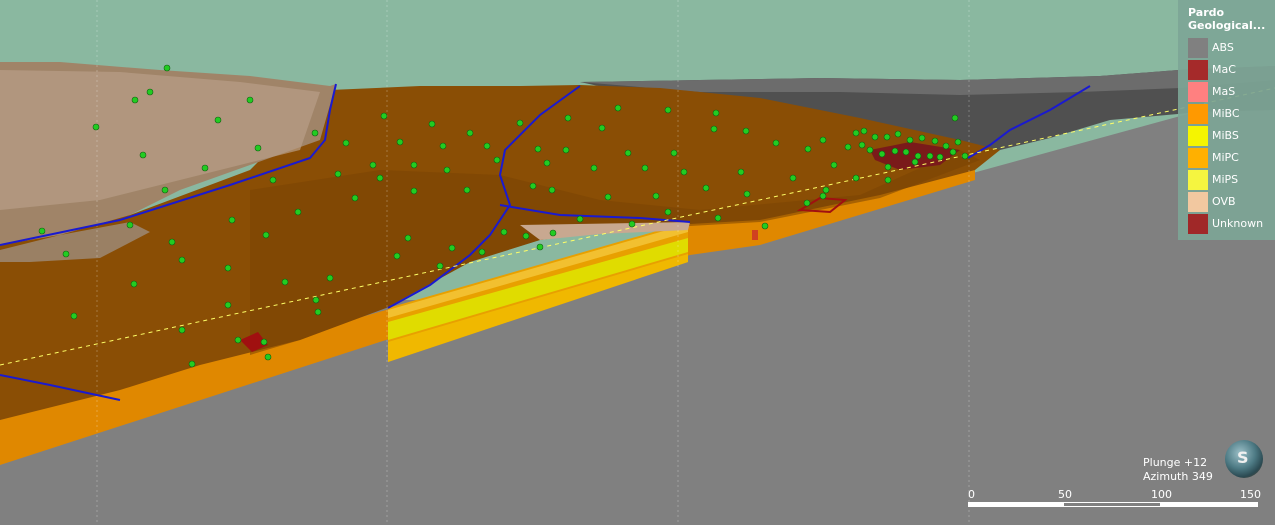  Describe the element at coordinates (1231, 114) in the screenshot. I see `legend-item-mibc: MiBC` at that location.